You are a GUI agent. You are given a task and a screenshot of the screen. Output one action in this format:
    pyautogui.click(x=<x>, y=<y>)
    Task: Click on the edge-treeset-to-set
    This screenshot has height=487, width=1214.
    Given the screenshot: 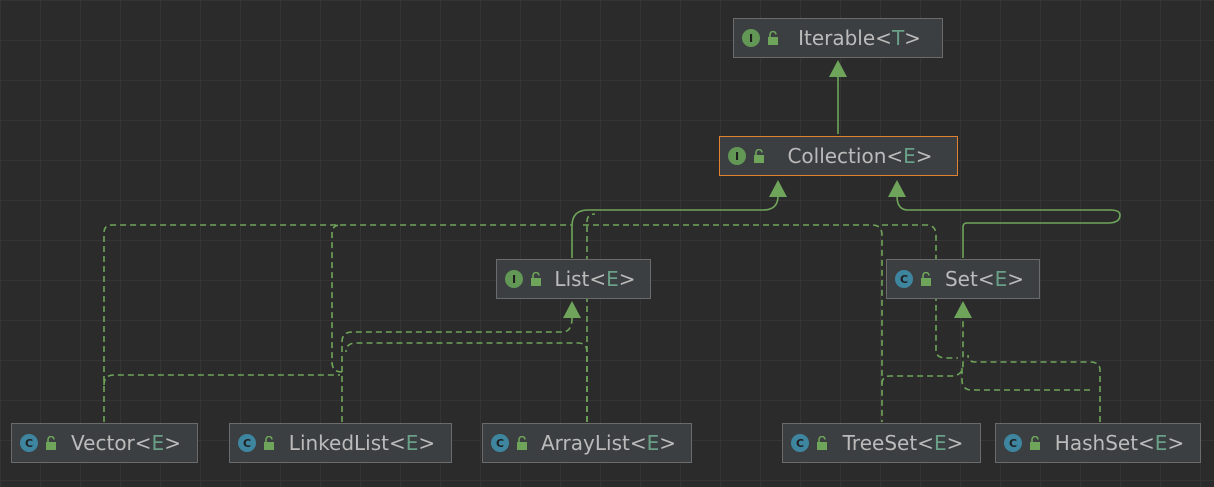 What is the action you would take?
    pyautogui.click(x=922, y=351)
    